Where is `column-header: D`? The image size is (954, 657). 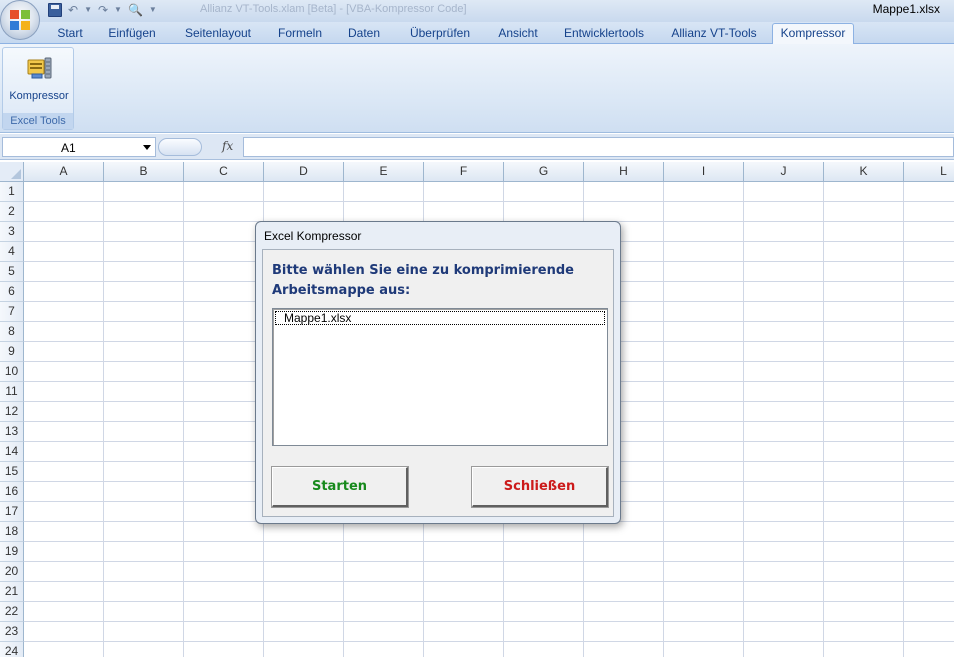
column-header: D is located at coordinates (304, 172).